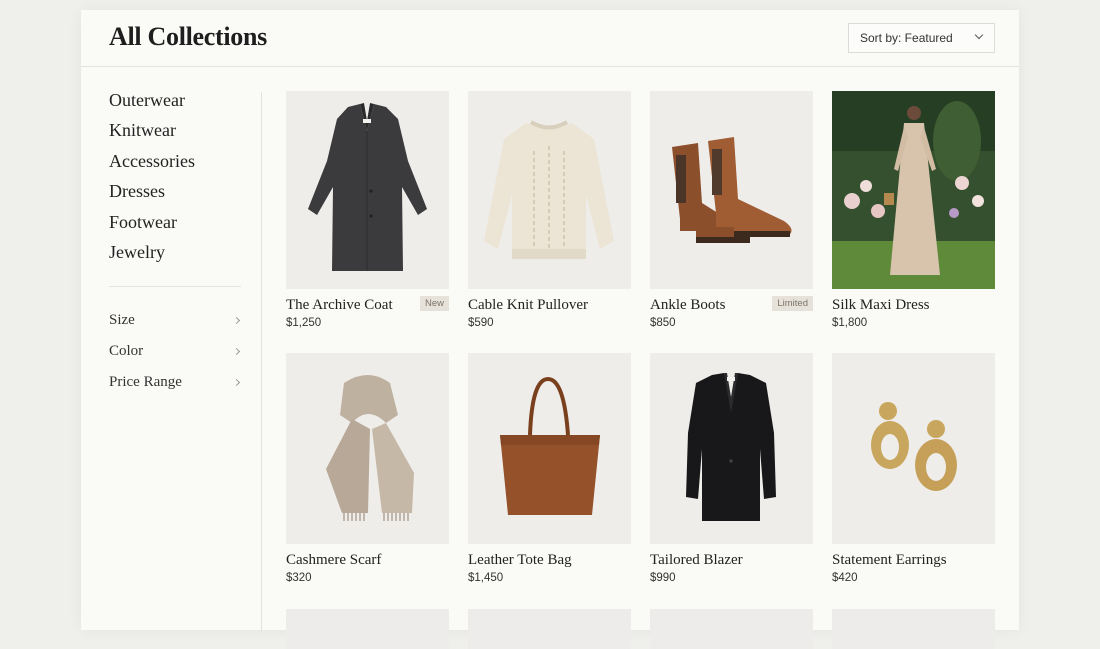  I want to click on category-knitwear: Knitwear, so click(152, 134).